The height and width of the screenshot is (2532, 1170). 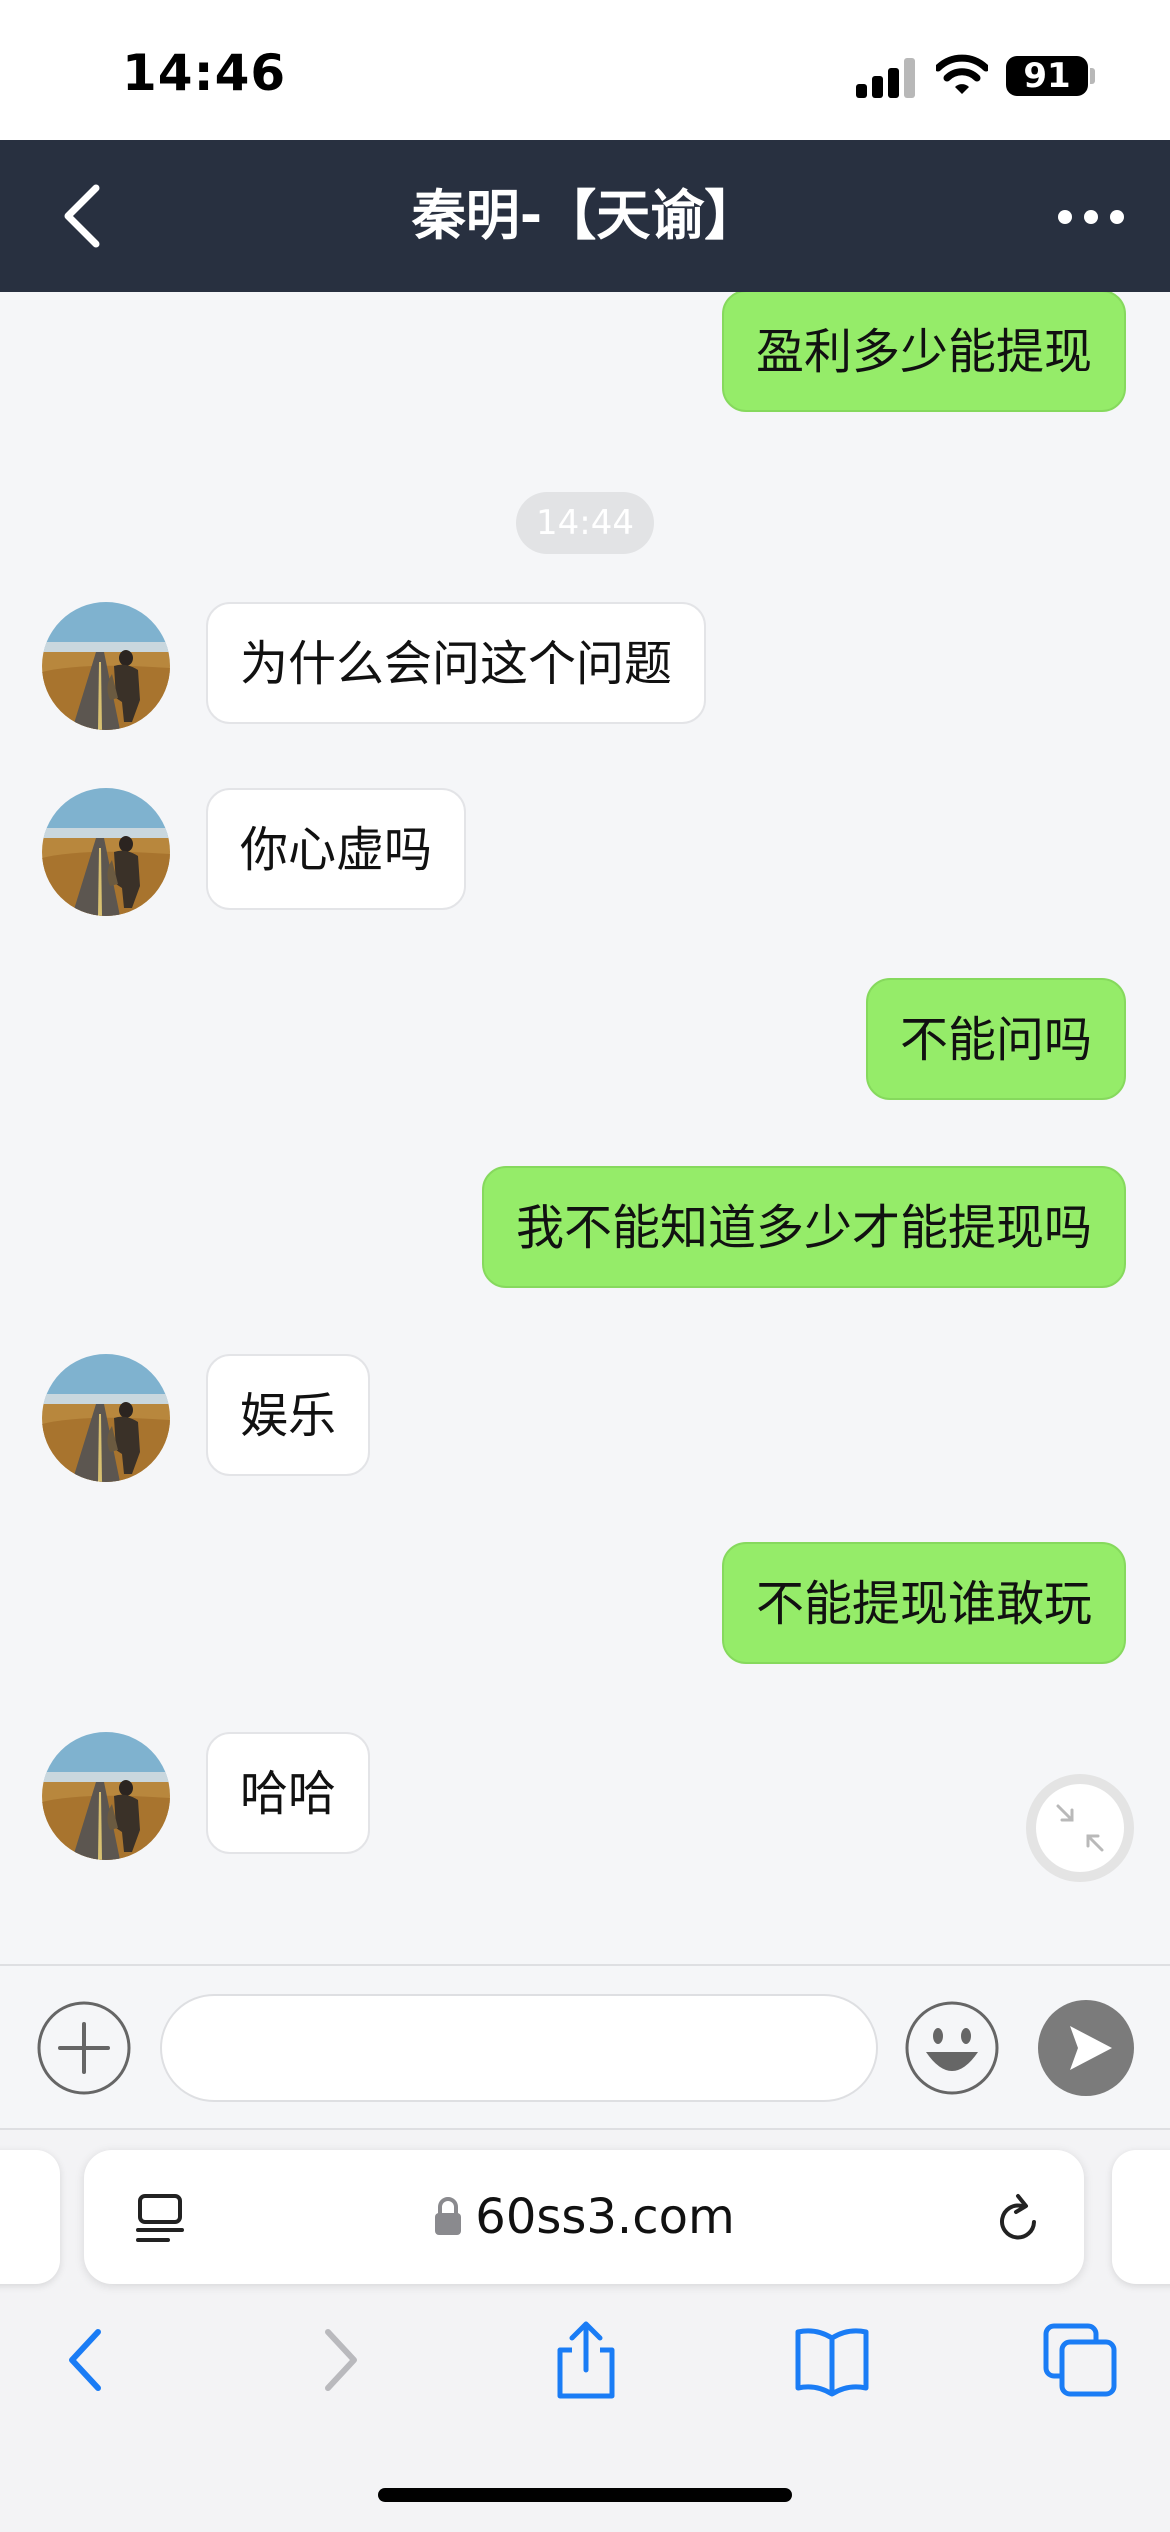 What do you see at coordinates (995, 1039) in the screenshot?
I see `message-bubble-outgoing: 不能问吗` at bounding box center [995, 1039].